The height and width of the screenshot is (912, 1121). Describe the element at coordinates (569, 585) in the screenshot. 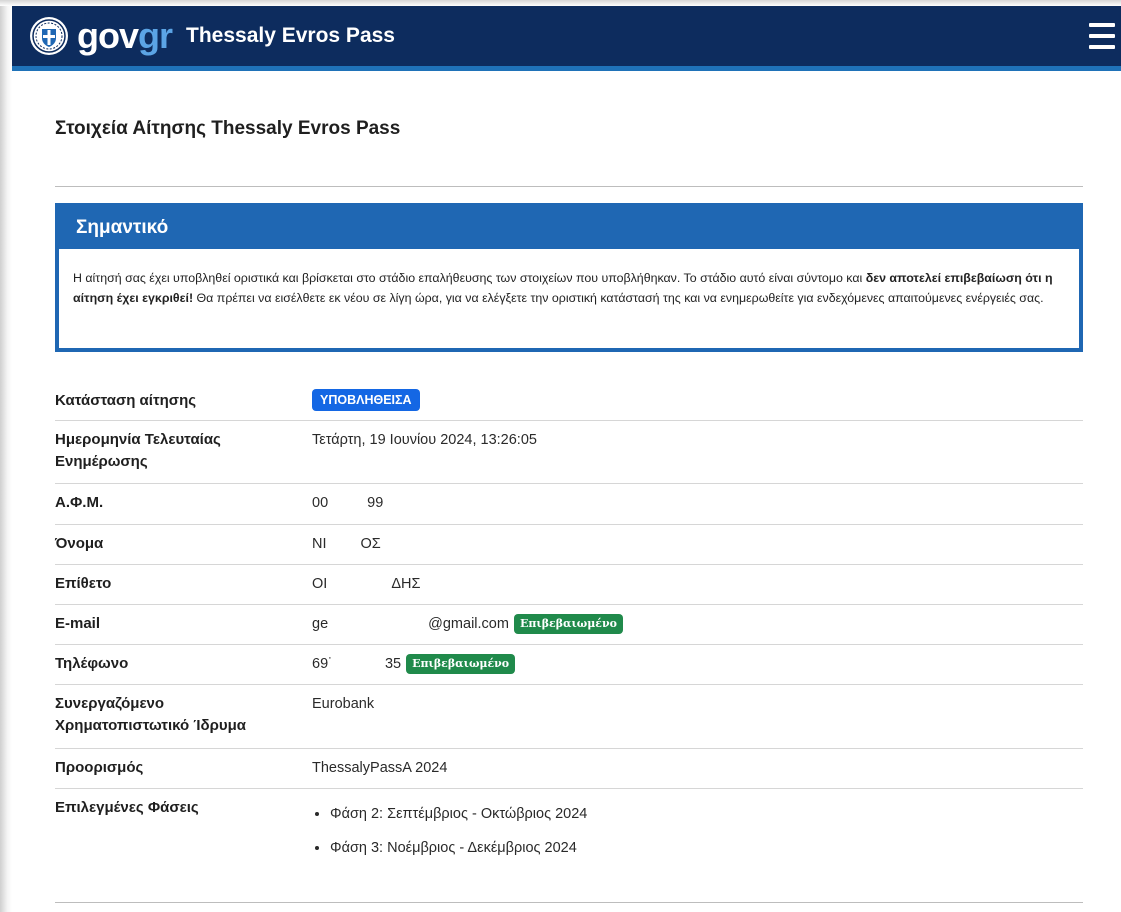

I see `detail-row-last-name: Επίθετο ΟΙ ΔΗΣ` at that location.